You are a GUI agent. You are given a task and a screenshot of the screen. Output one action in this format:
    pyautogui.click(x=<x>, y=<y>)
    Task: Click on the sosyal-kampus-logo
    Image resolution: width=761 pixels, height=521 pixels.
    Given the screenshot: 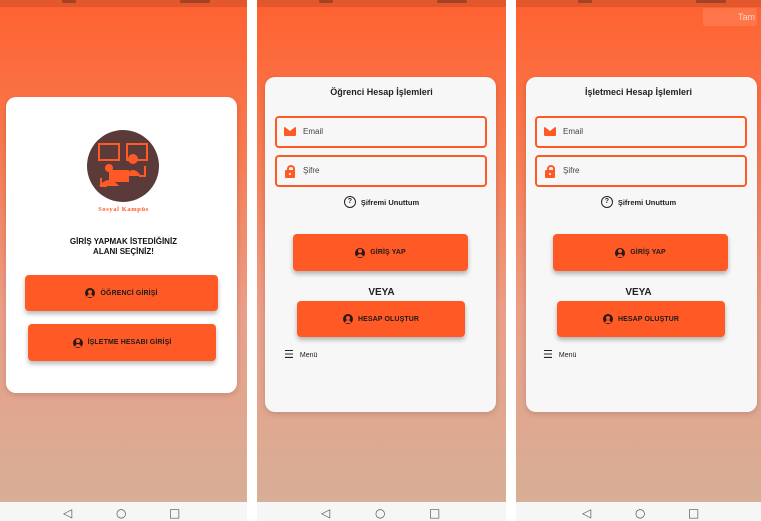 What is the action you would take?
    pyautogui.click(x=123, y=166)
    